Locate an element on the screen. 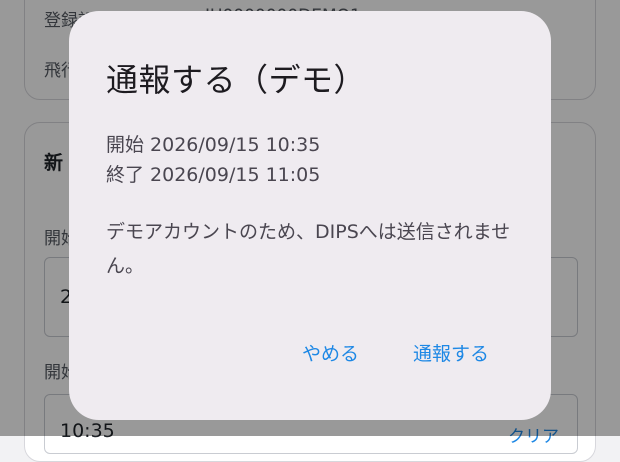 Image resolution: width=620 pixels, height=462 pixels. report-button: 通報する is located at coordinates (451, 352).